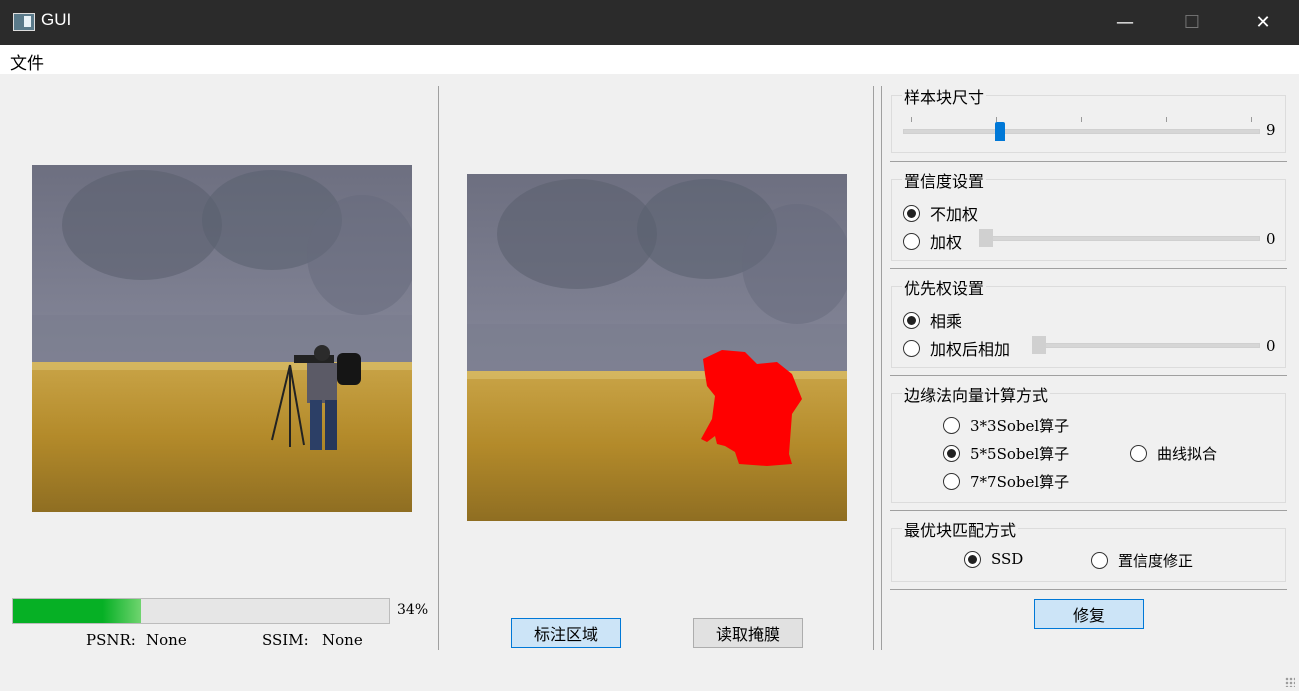 The image size is (1299, 691). I want to click on confidence-correction-radio: 置信度修正, so click(1142, 560).